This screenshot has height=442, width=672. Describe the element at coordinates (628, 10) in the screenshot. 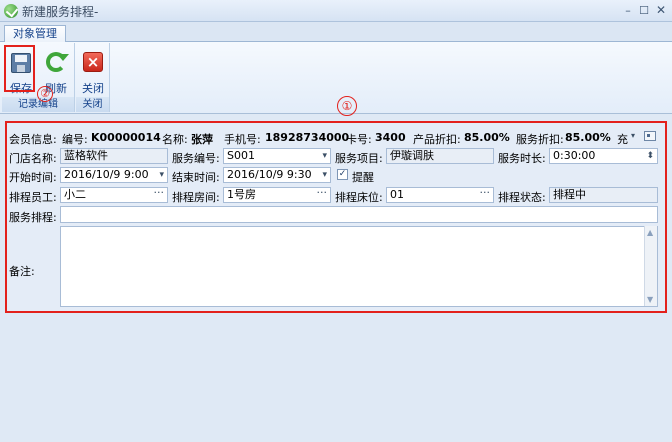

I see `minimize-button: –` at that location.